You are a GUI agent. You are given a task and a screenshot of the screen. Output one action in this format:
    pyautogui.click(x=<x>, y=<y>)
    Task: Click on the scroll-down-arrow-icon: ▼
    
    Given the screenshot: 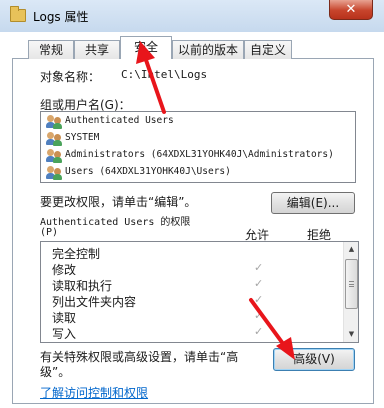 What is the action you would take?
    pyautogui.click(x=351, y=334)
    